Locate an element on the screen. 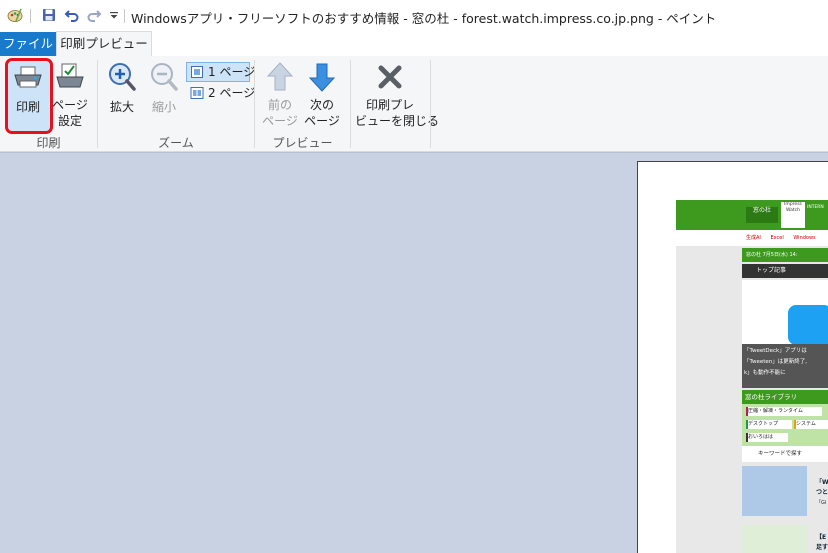 This screenshot has height=553, width=828. page-setup-button: ページ 設定 is located at coordinates (70, 95).